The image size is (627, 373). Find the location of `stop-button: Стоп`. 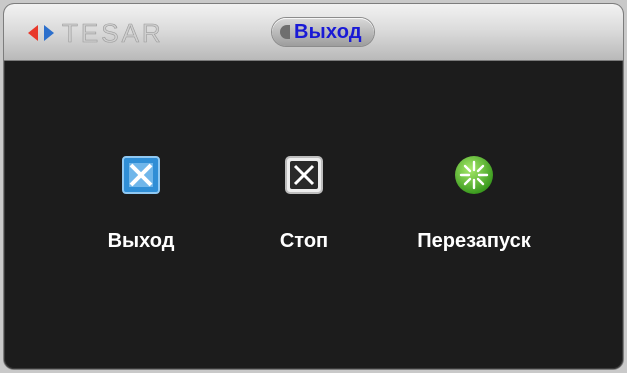

stop-button: Стоп is located at coordinates (304, 203).